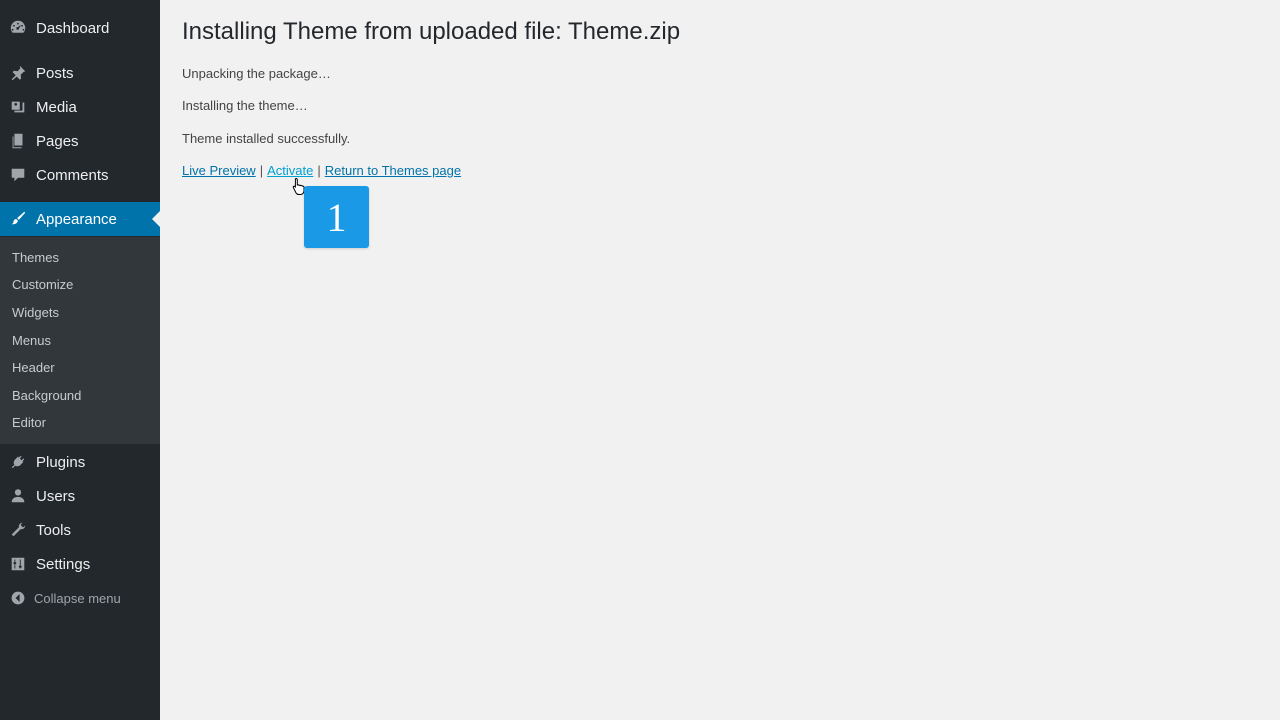 The height and width of the screenshot is (720, 1280). Describe the element at coordinates (46, 395) in the screenshot. I see `submenu-item-background: Background` at that location.